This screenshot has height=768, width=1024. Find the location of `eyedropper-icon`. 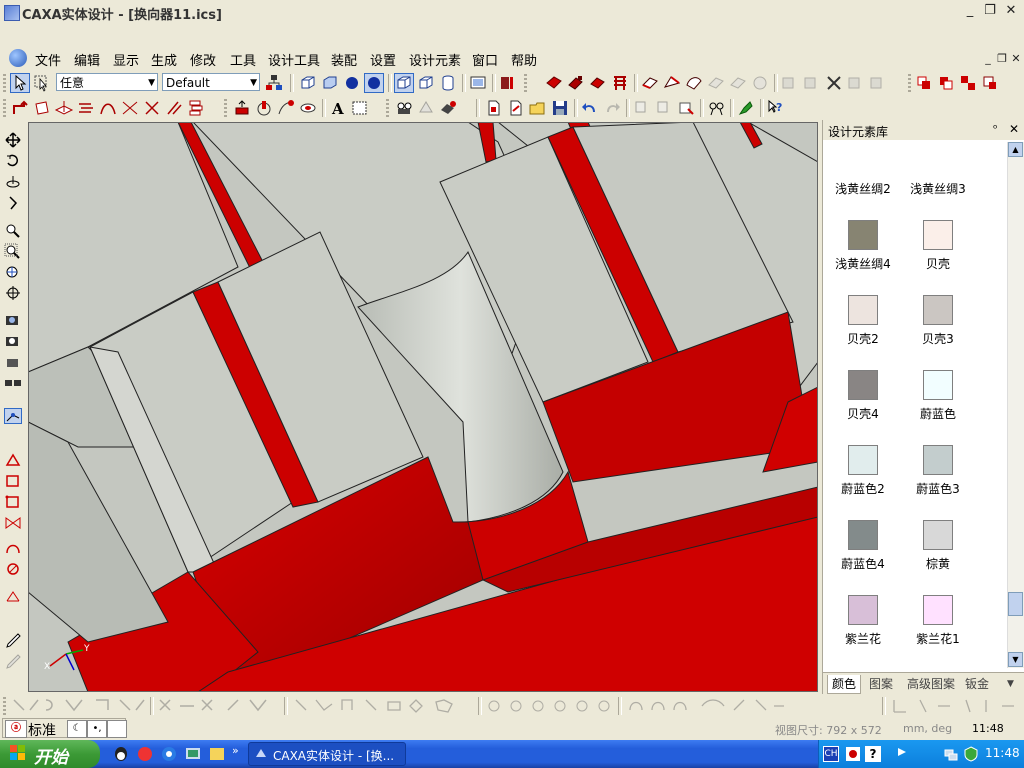

eyedropper-icon is located at coordinates (13, 640).